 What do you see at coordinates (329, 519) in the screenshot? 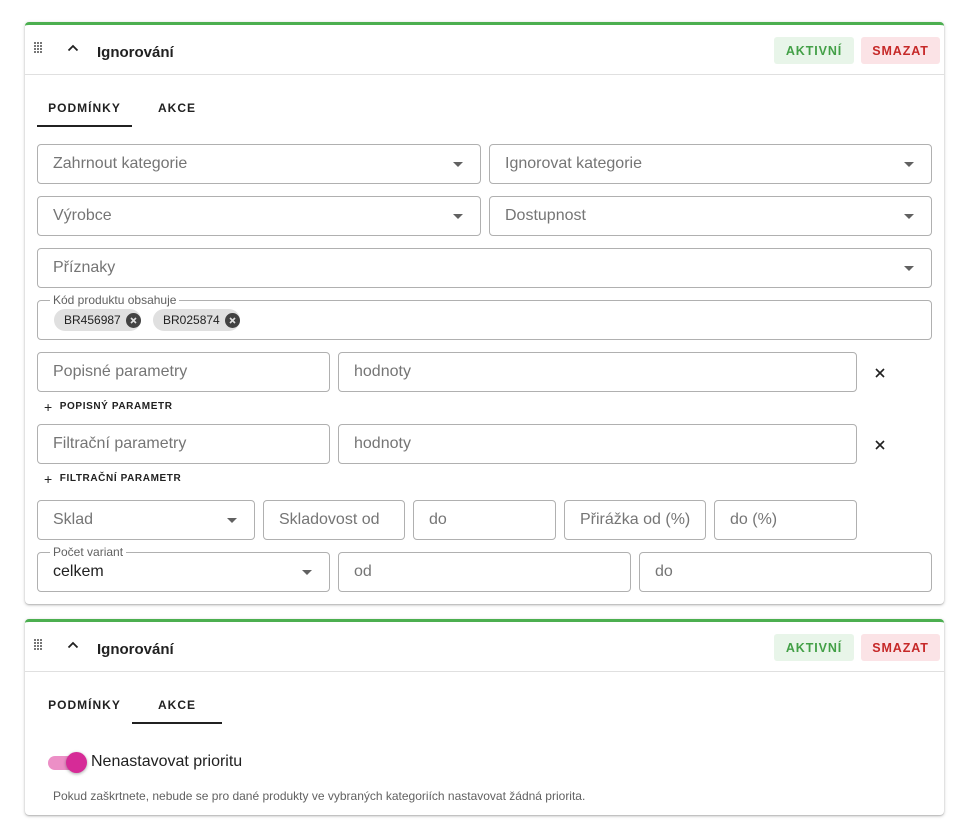
I see `stock-from-placeholder: Skladovost od` at bounding box center [329, 519].